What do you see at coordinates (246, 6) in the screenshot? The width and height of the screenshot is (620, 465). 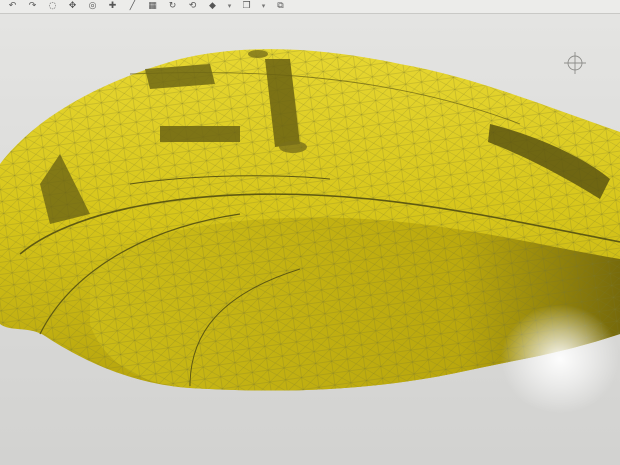 I see `view-cube-icon: ❒` at bounding box center [246, 6].